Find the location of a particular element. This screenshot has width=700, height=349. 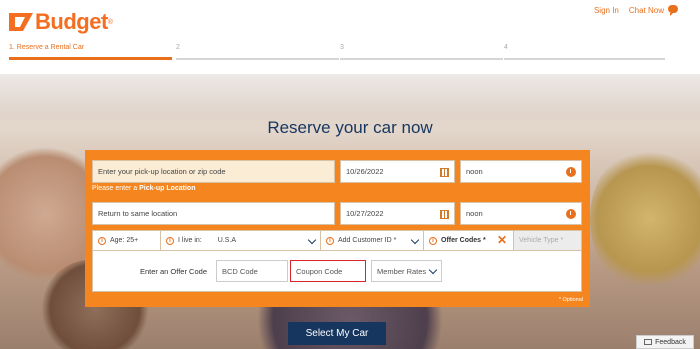

step-4-bar is located at coordinates (584, 59).